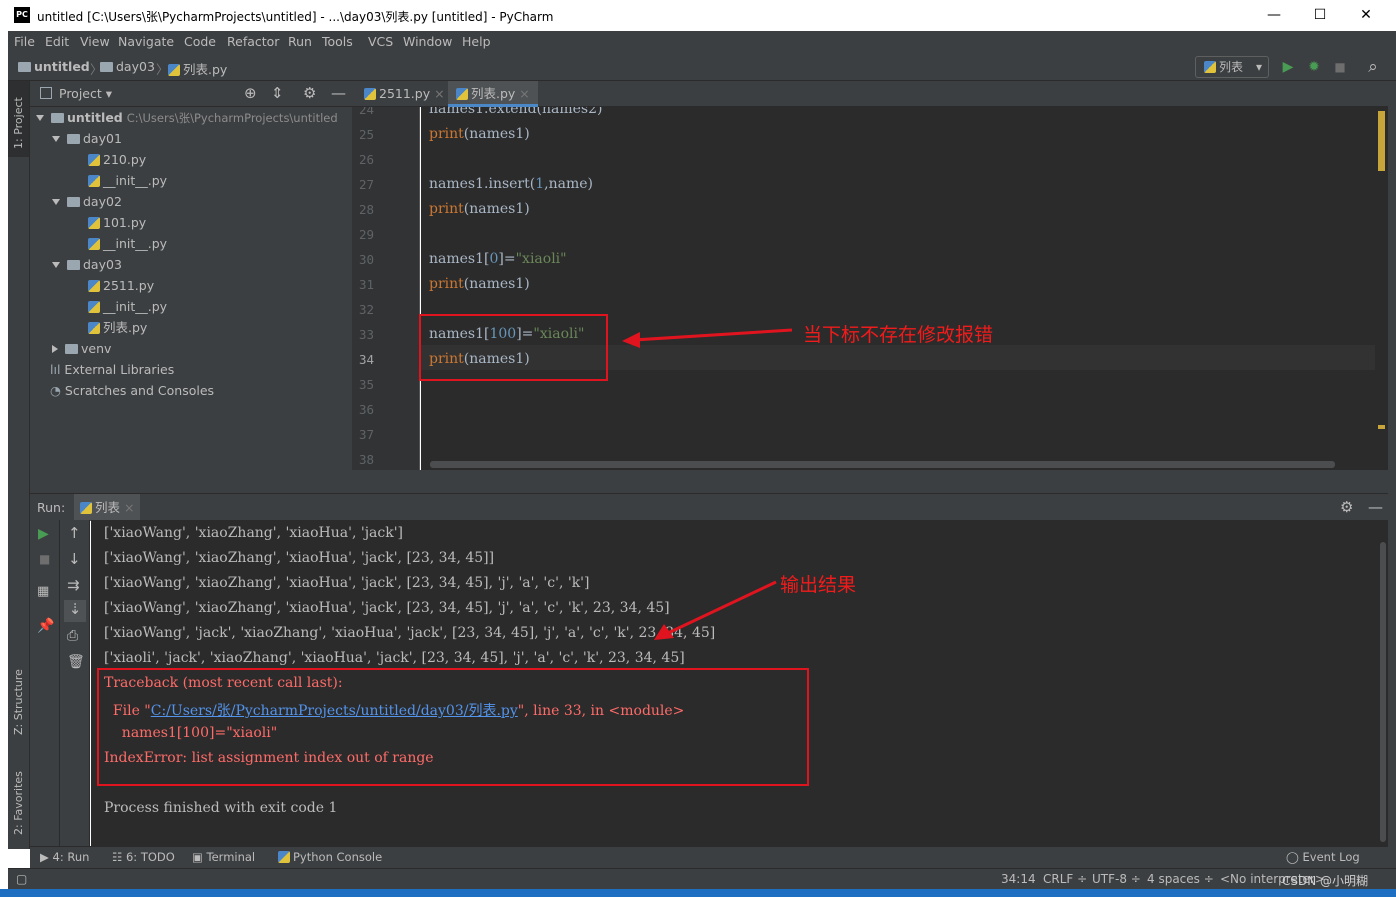 This screenshot has width=1396, height=897. What do you see at coordinates (1381, 288) in the screenshot?
I see `editor-scrollbar` at bounding box center [1381, 288].